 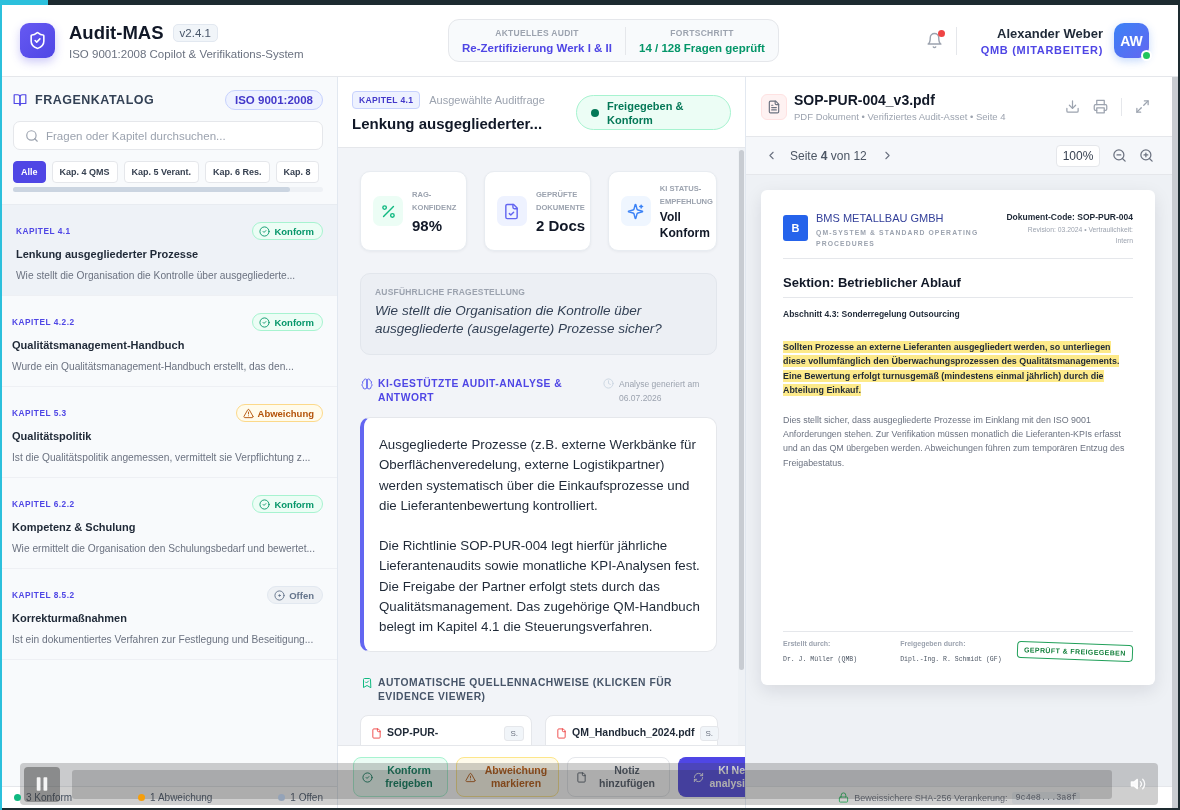 What do you see at coordinates (608, 383) in the screenshot?
I see `clock-icon` at bounding box center [608, 383].